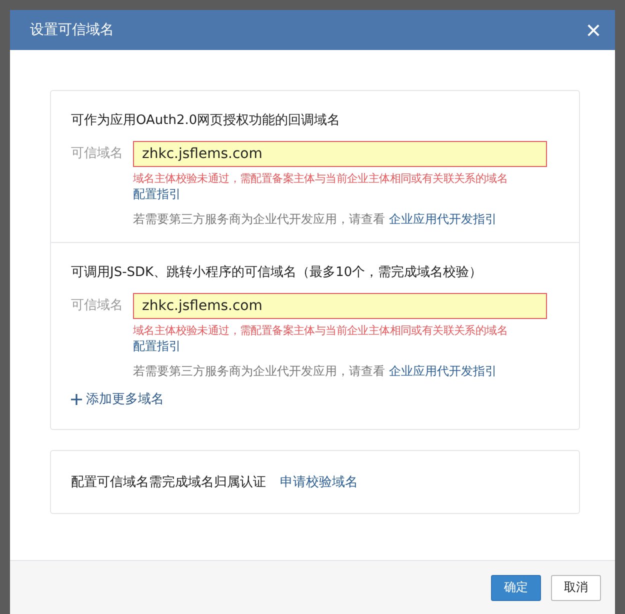 This screenshot has height=614, width=625. What do you see at coordinates (72, 30) in the screenshot?
I see `dialog-title: 设置可信域名` at bounding box center [72, 30].